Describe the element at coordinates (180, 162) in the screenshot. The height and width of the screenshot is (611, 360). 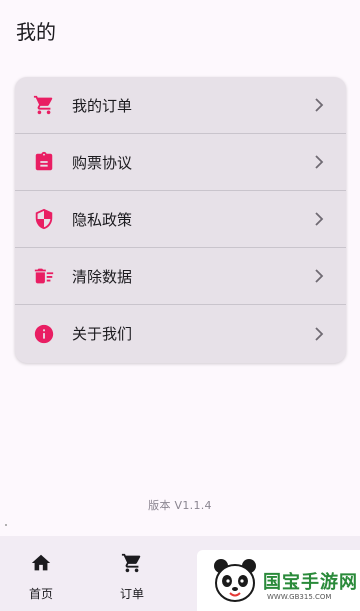
I see `menu-item-ticket-agreement: 购票协议` at that location.